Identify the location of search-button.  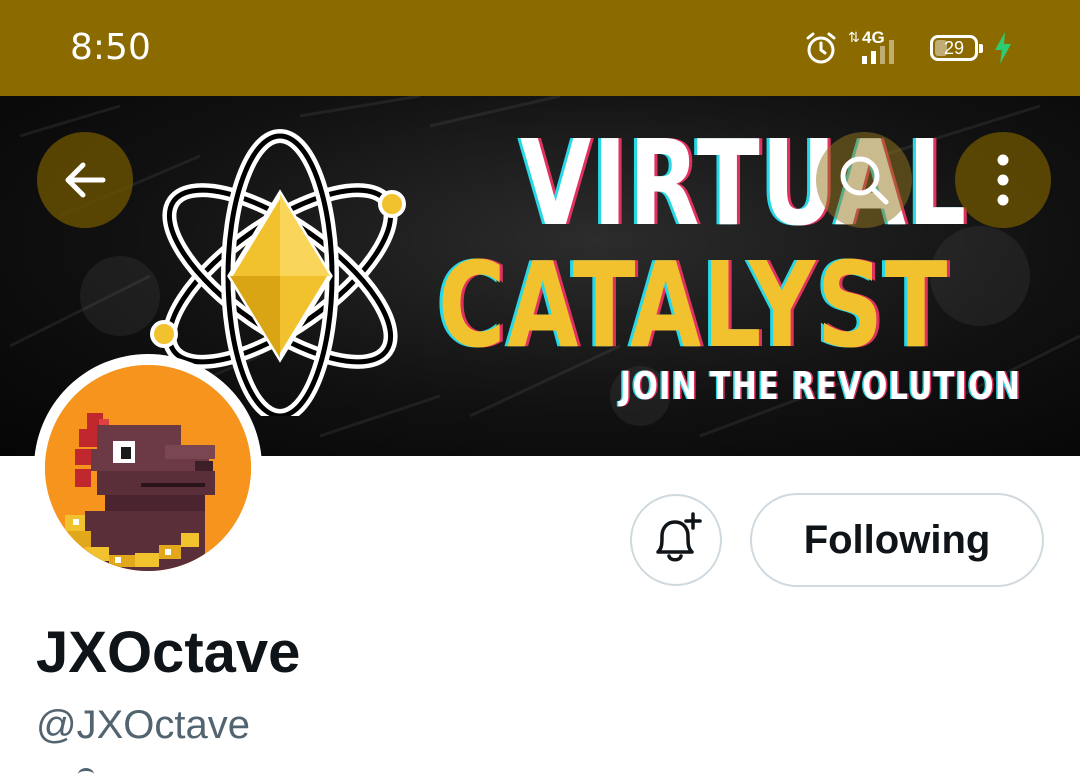
(864, 180).